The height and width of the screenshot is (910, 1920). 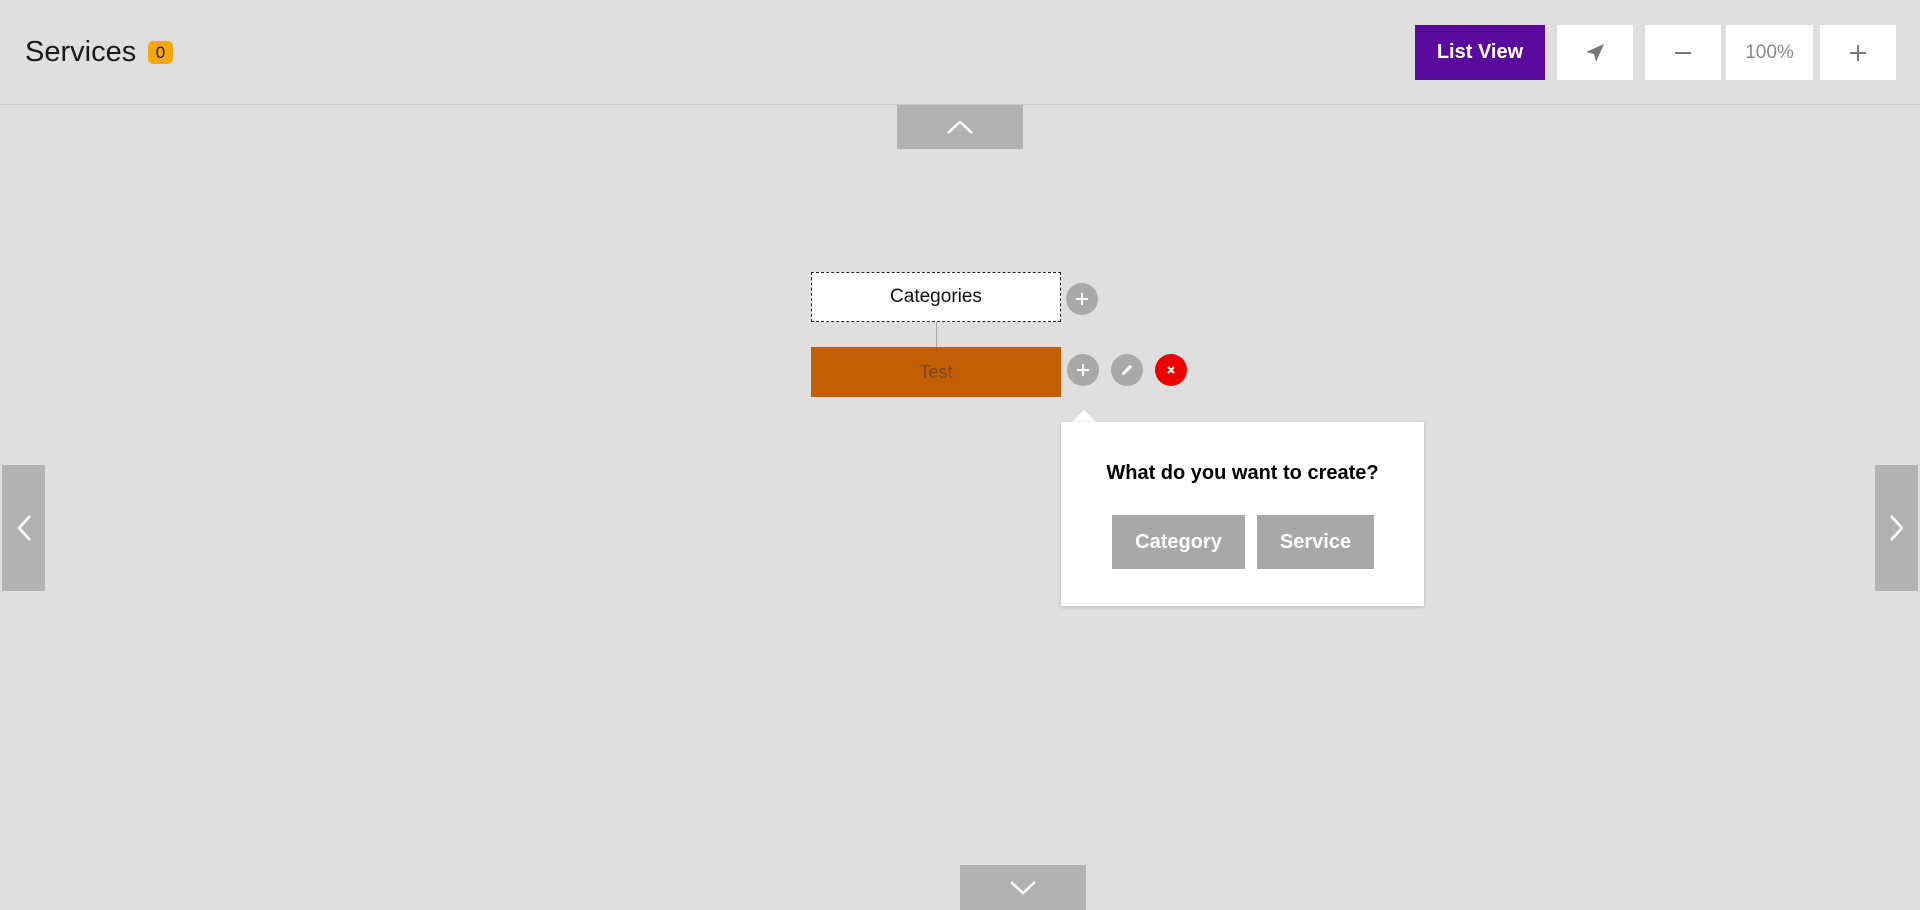 I want to click on chevron-down-icon, so click(x=1023, y=887).